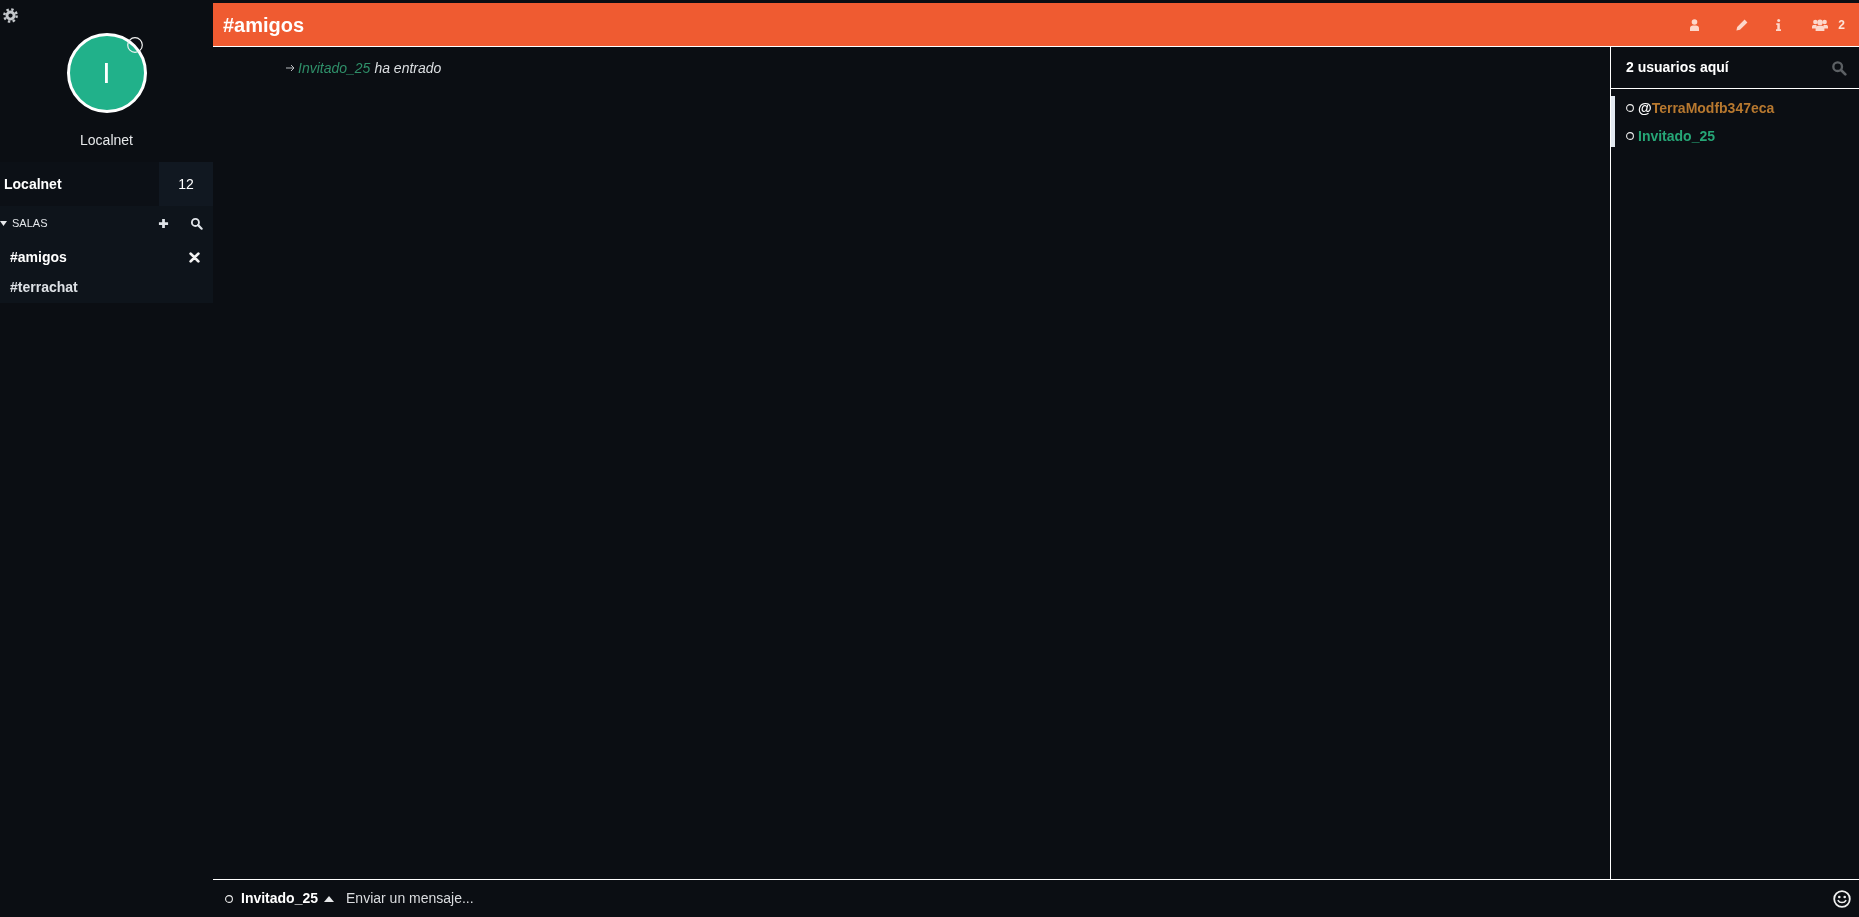 Image resolution: width=1859 pixels, height=917 pixels. Describe the element at coordinates (1645, 108) in the screenshot. I see `user-prefix: @` at that location.